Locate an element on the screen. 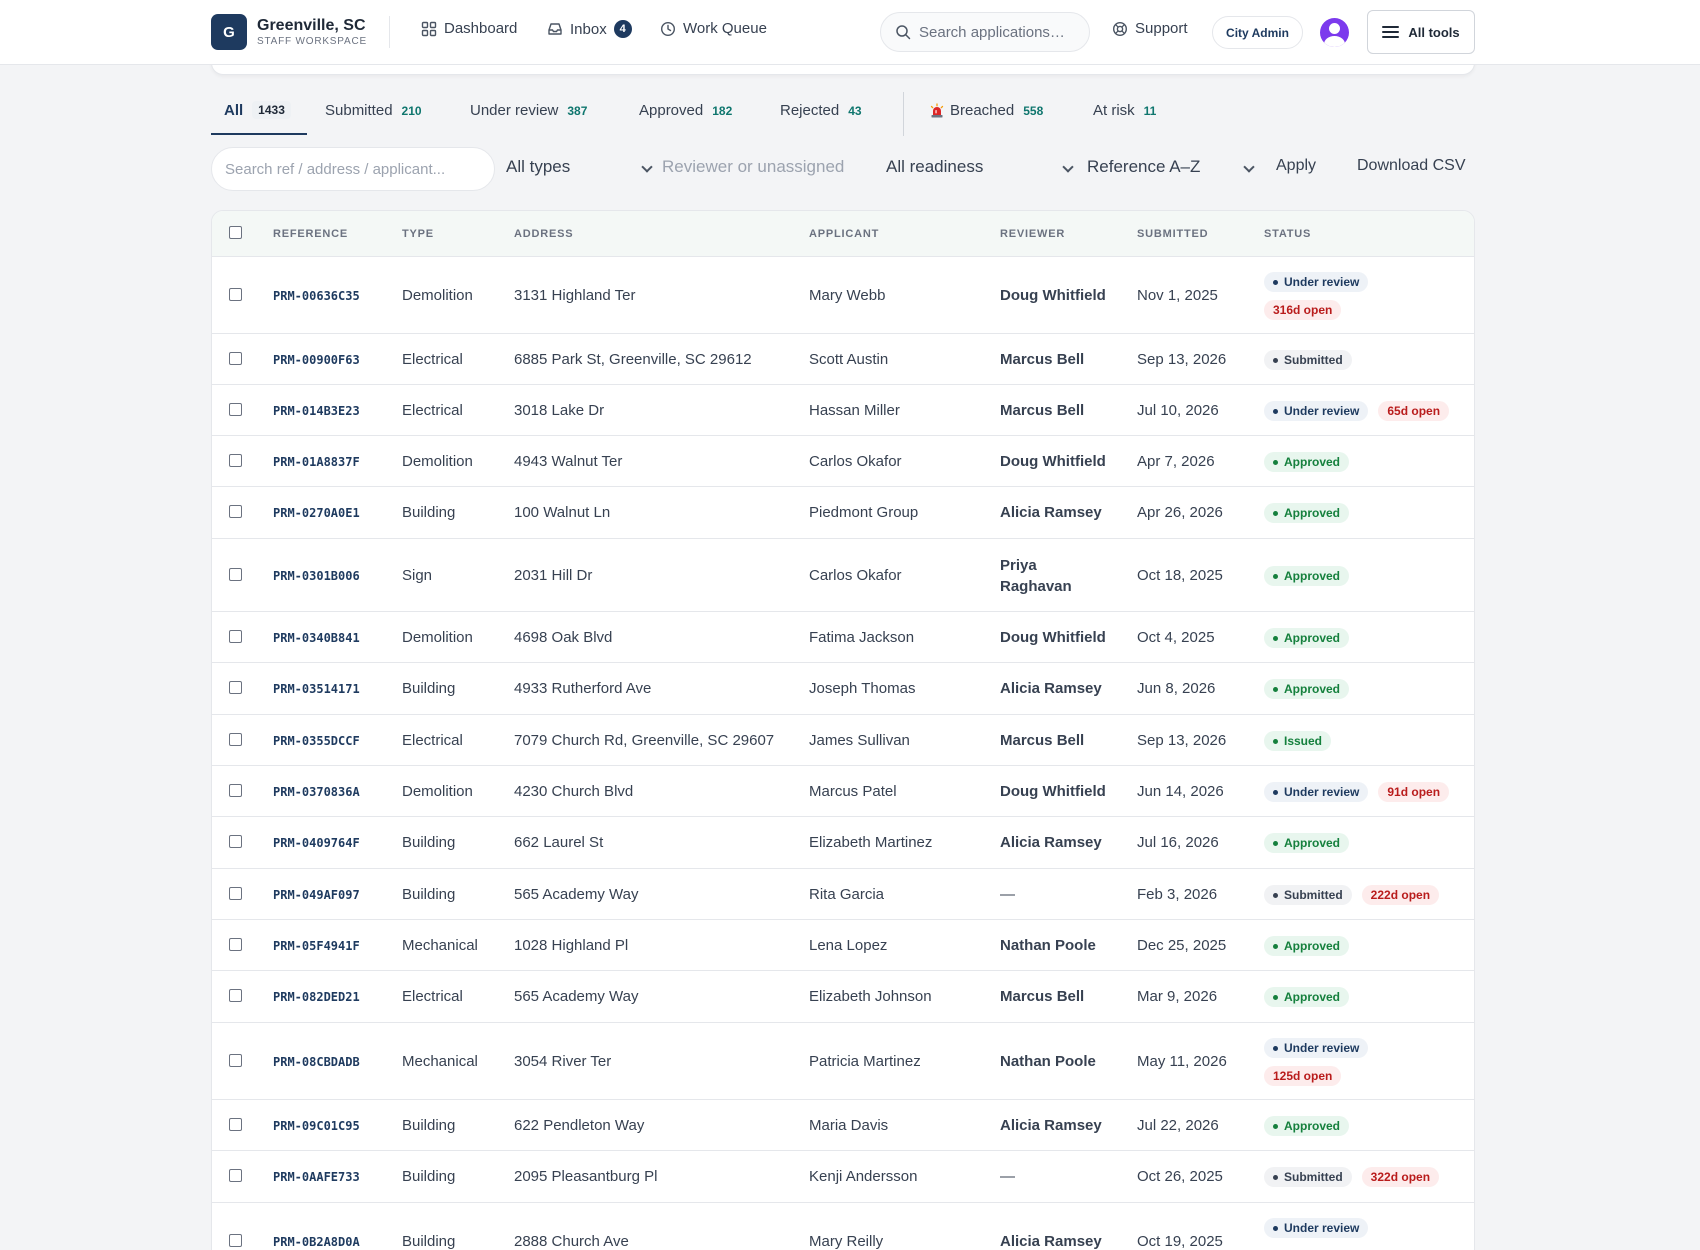 The width and height of the screenshot is (1700, 1250). filter-search is located at coordinates (353, 169).